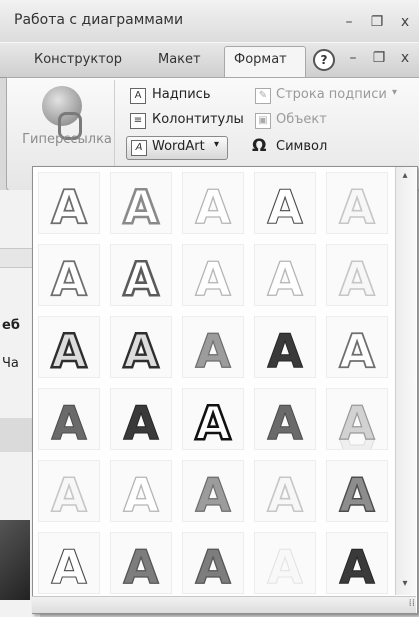 Image resolution: width=419 pixels, height=617 pixels. What do you see at coordinates (181, 94) in the screenshot?
I see `textbox-button: Надпись` at bounding box center [181, 94].